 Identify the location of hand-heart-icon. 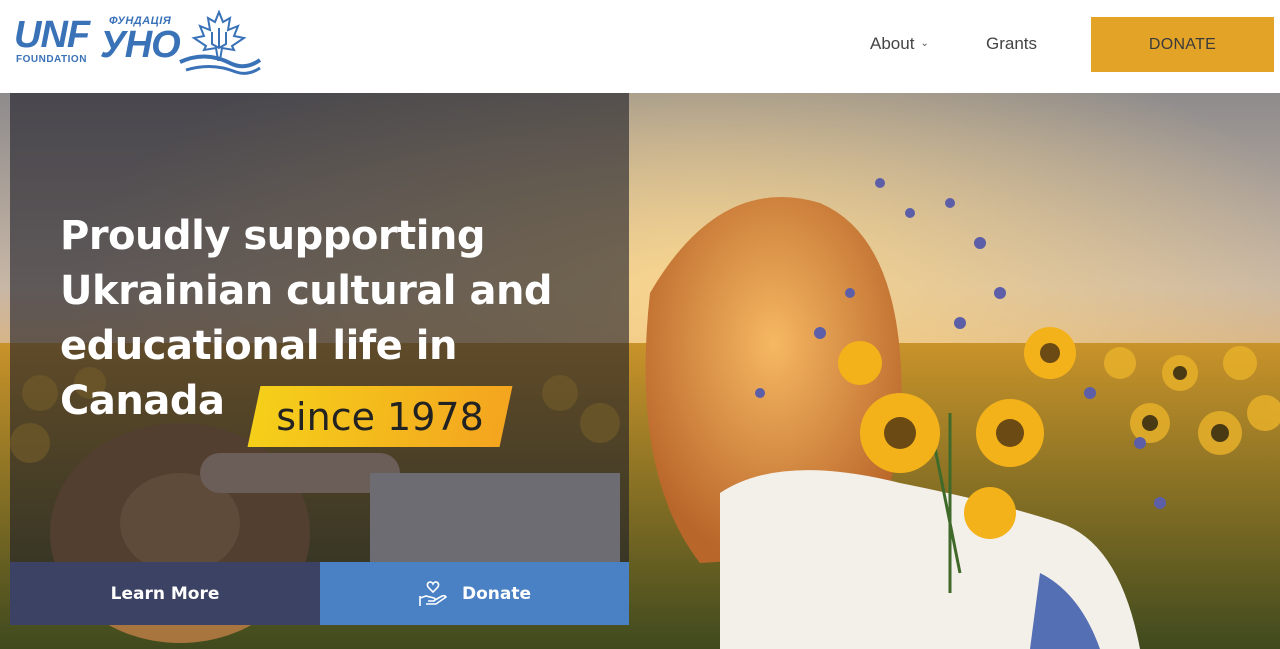
(433, 593).